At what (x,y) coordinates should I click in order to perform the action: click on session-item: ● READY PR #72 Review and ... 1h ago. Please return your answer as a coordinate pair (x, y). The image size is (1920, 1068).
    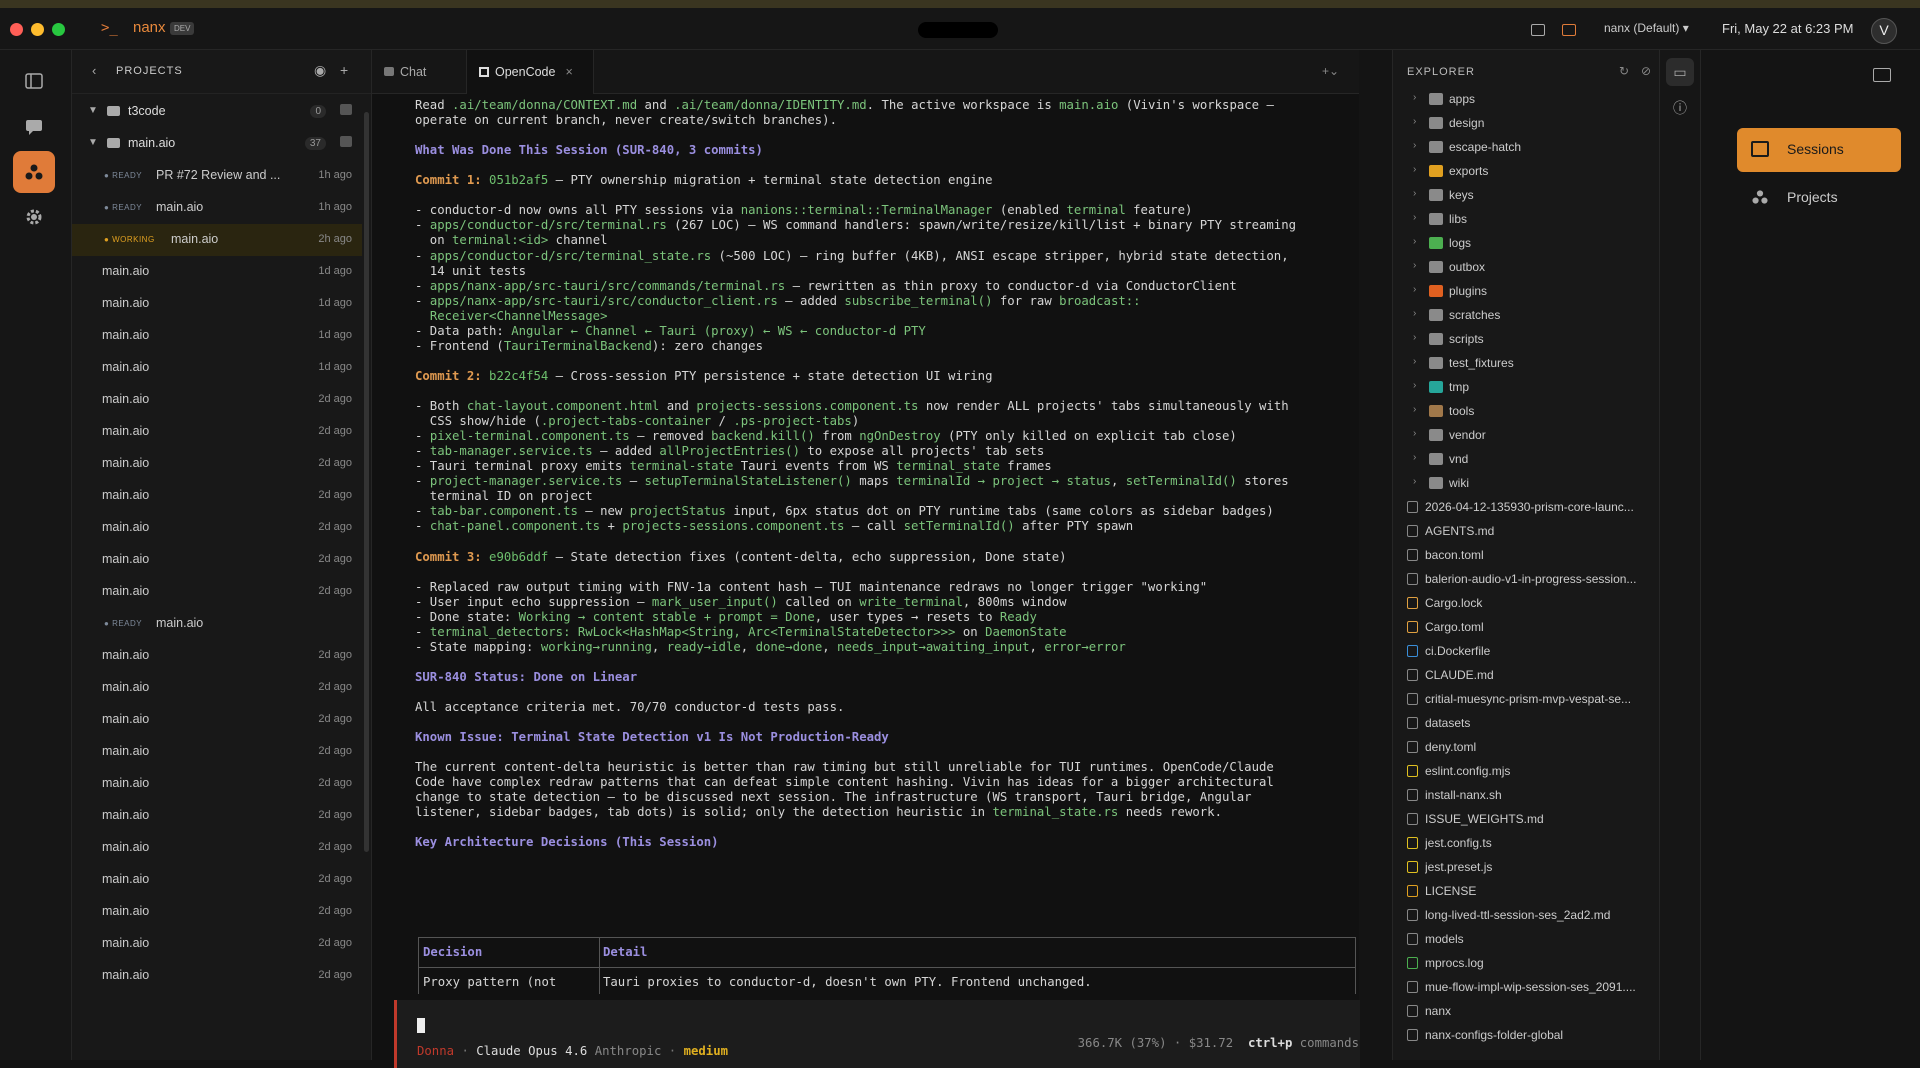
    Looking at the image, I should click on (217, 176).